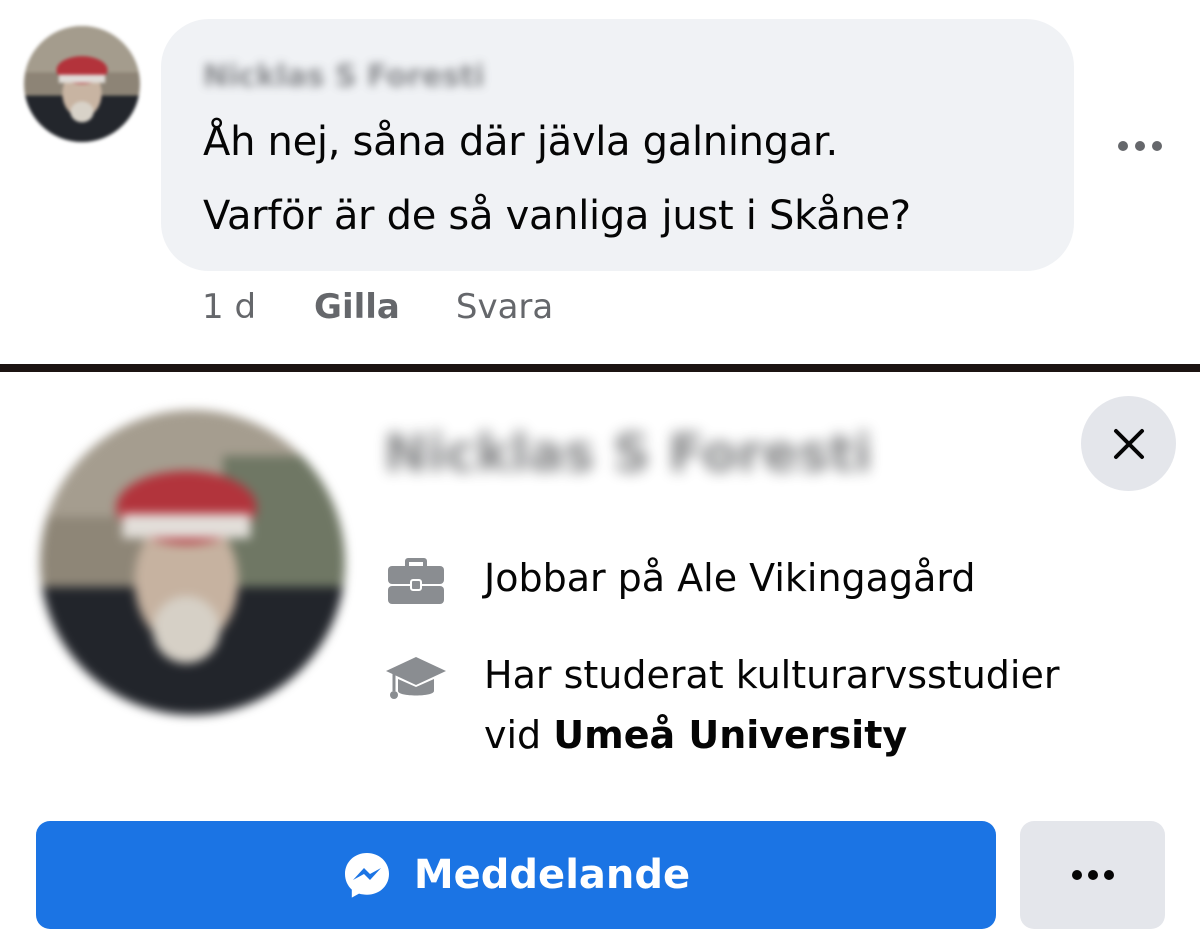 This screenshot has width=1200, height=950. I want to click on close-icon, so click(1128, 443).